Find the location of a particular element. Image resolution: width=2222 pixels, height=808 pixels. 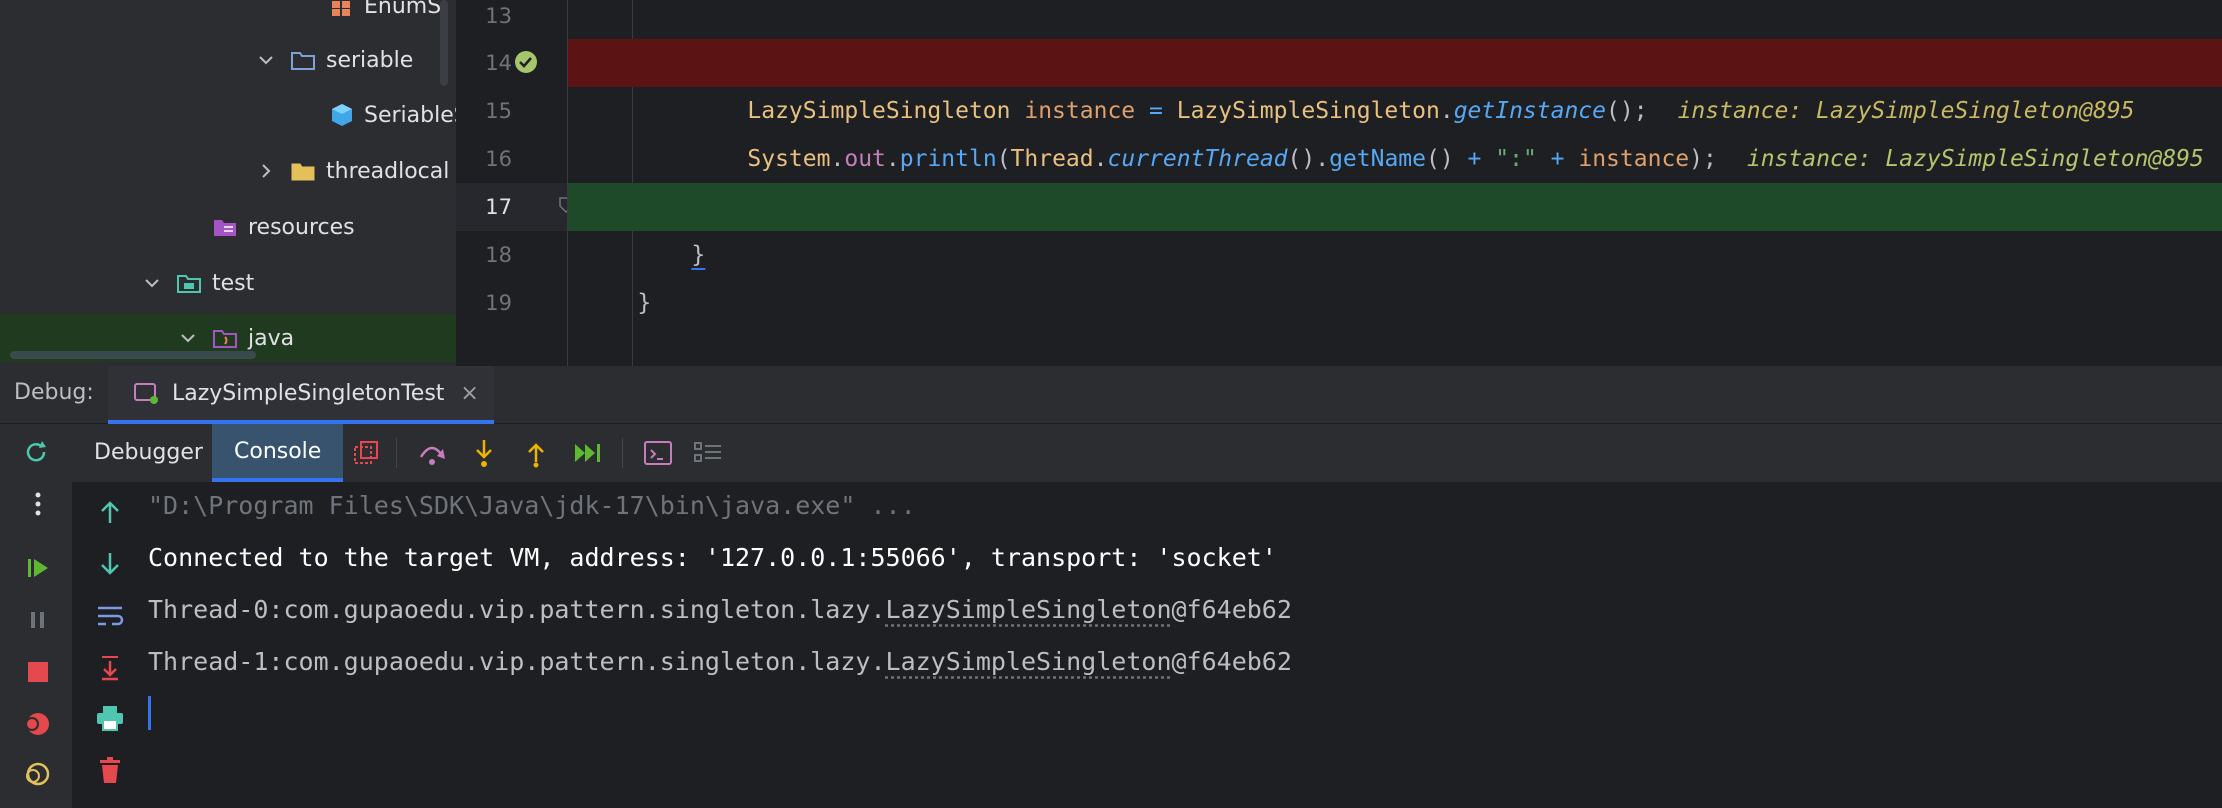

tab-debugger: Debugger is located at coordinates (148, 453).